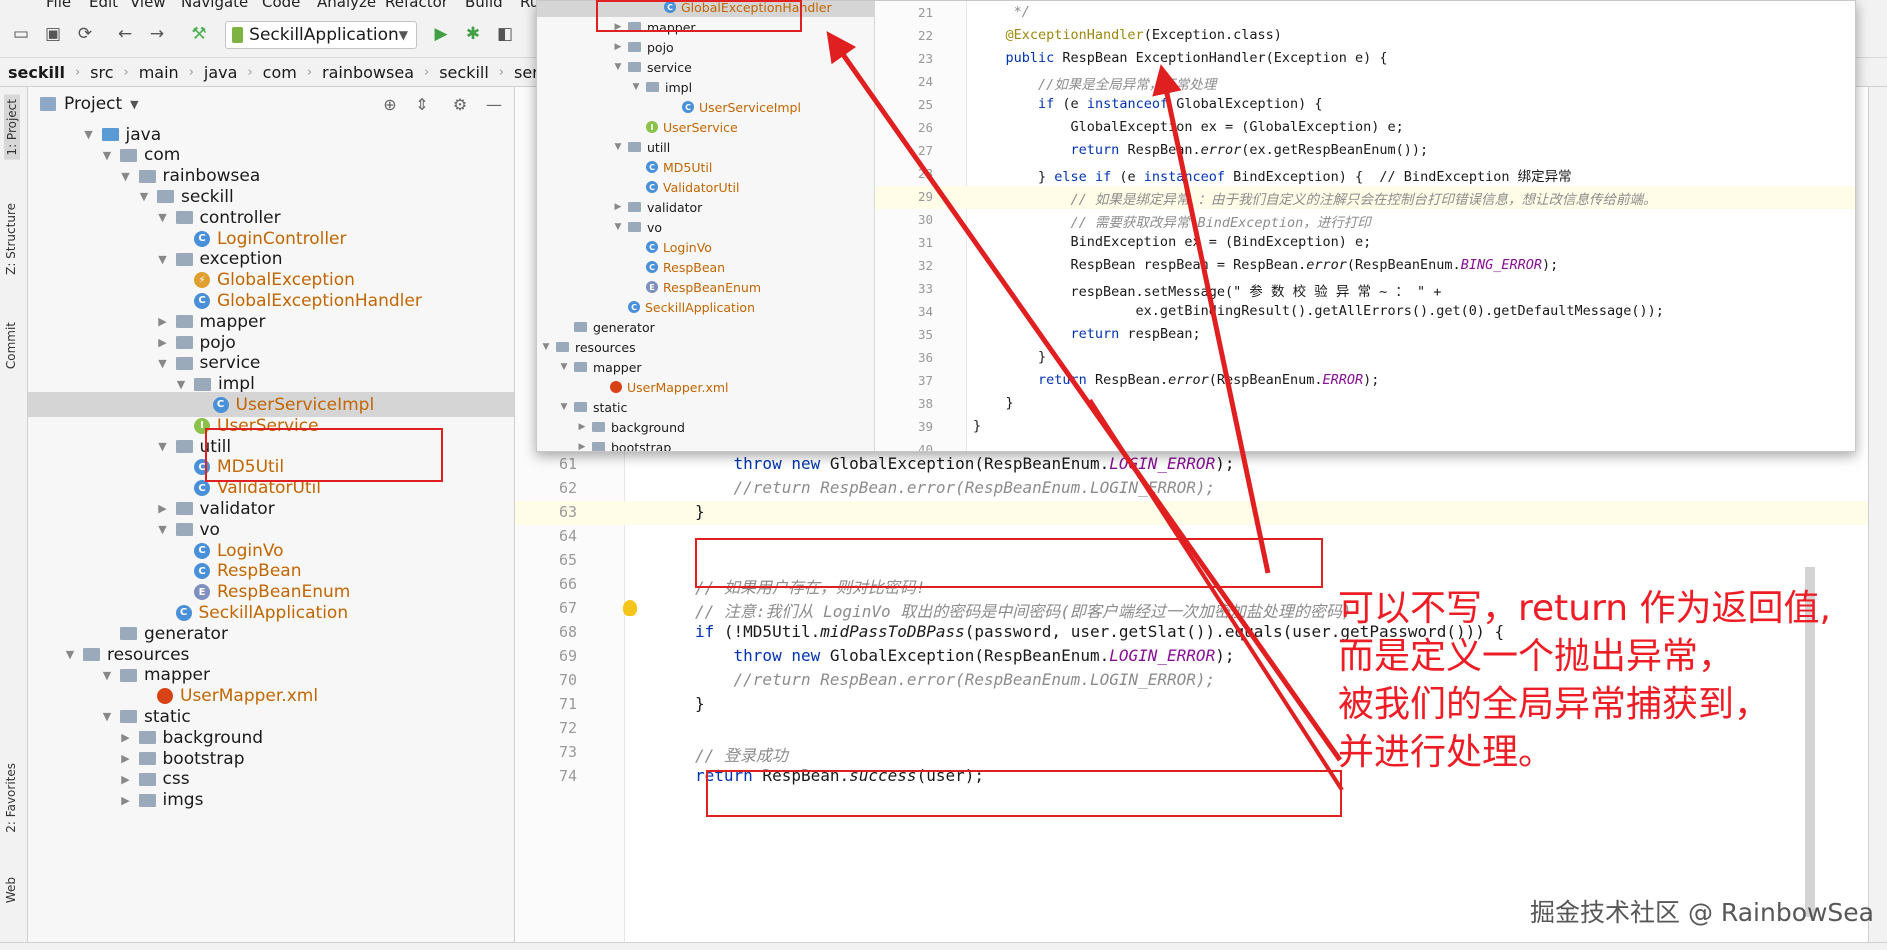 This screenshot has height=950, width=1887. Describe the element at coordinates (1365, 358) in the screenshot. I see `code-line: 36 }` at that location.